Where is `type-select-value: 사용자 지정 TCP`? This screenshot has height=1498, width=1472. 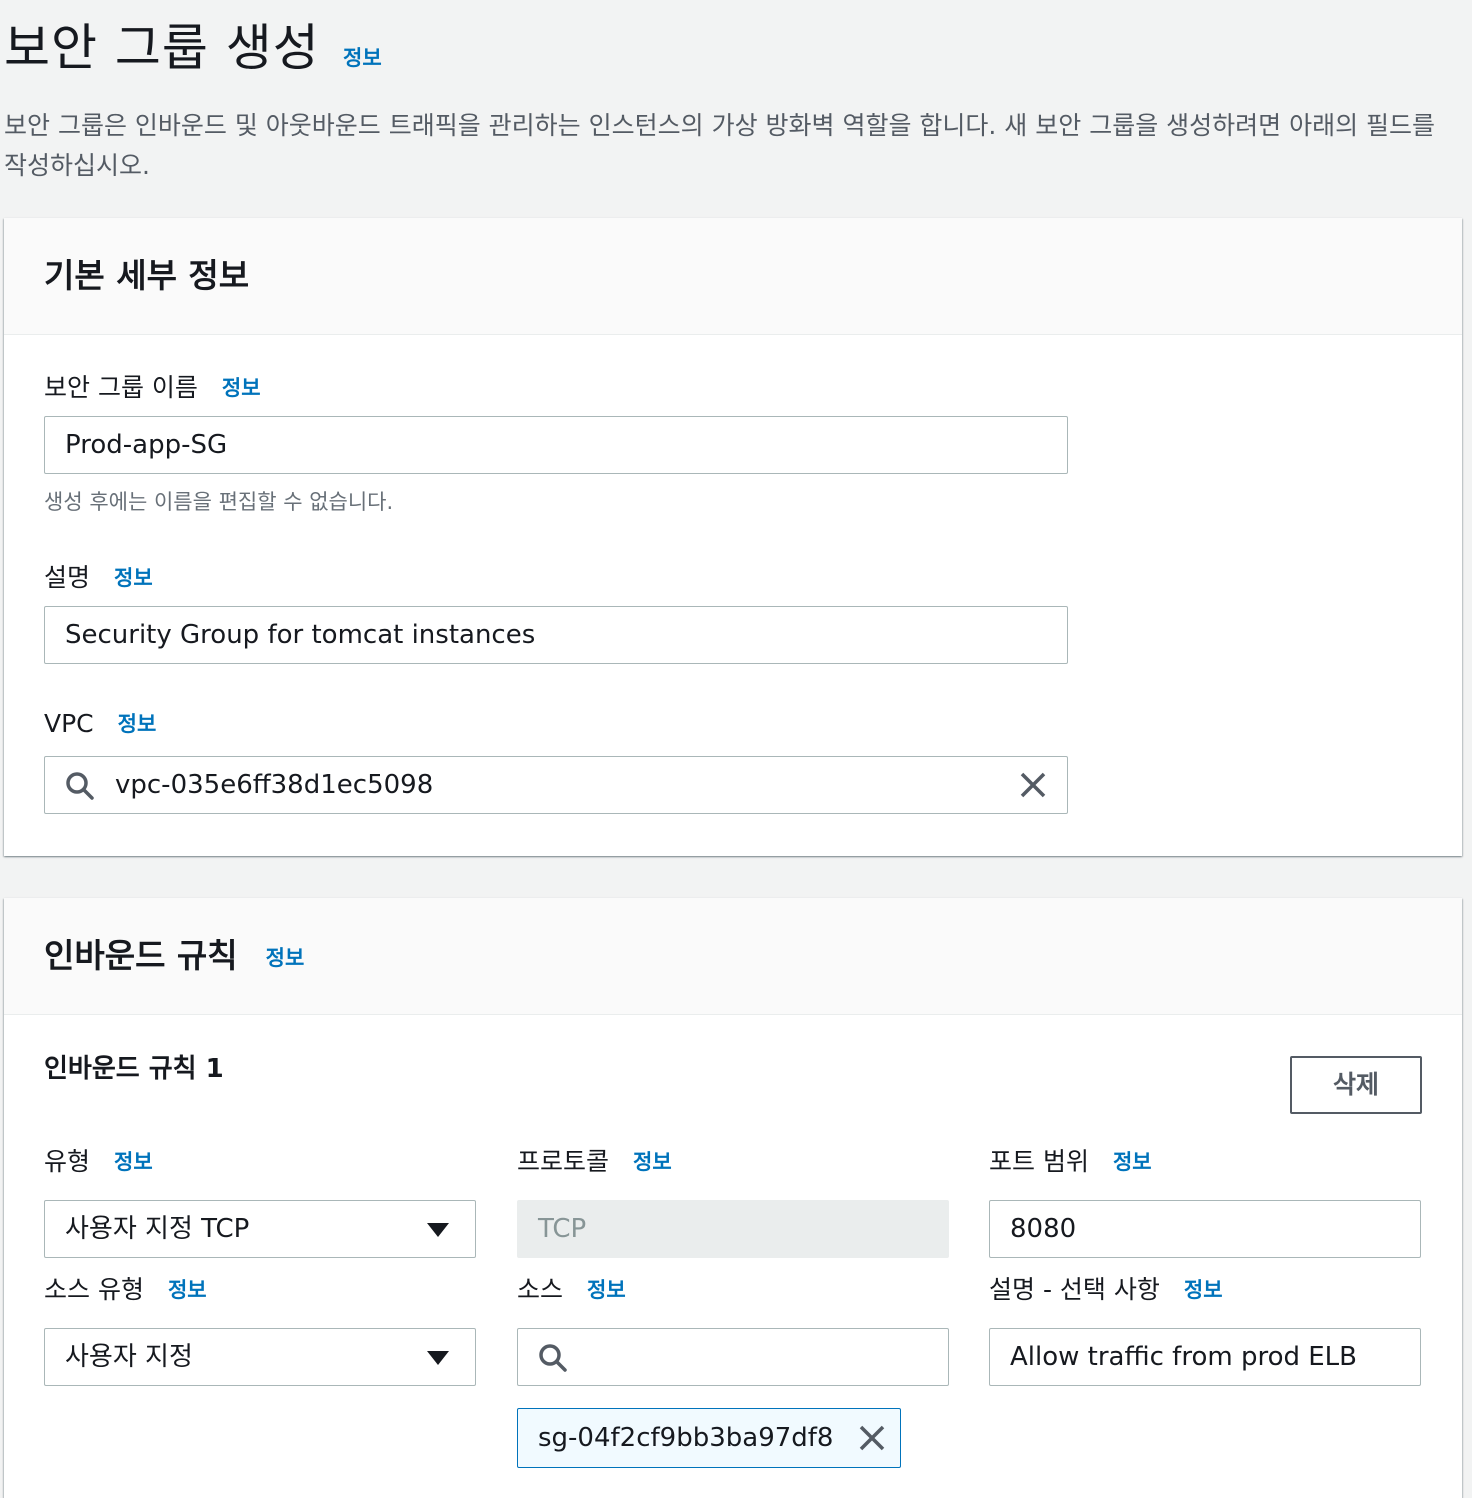
type-select-value: 사용자 지정 TCP is located at coordinates (157, 1229).